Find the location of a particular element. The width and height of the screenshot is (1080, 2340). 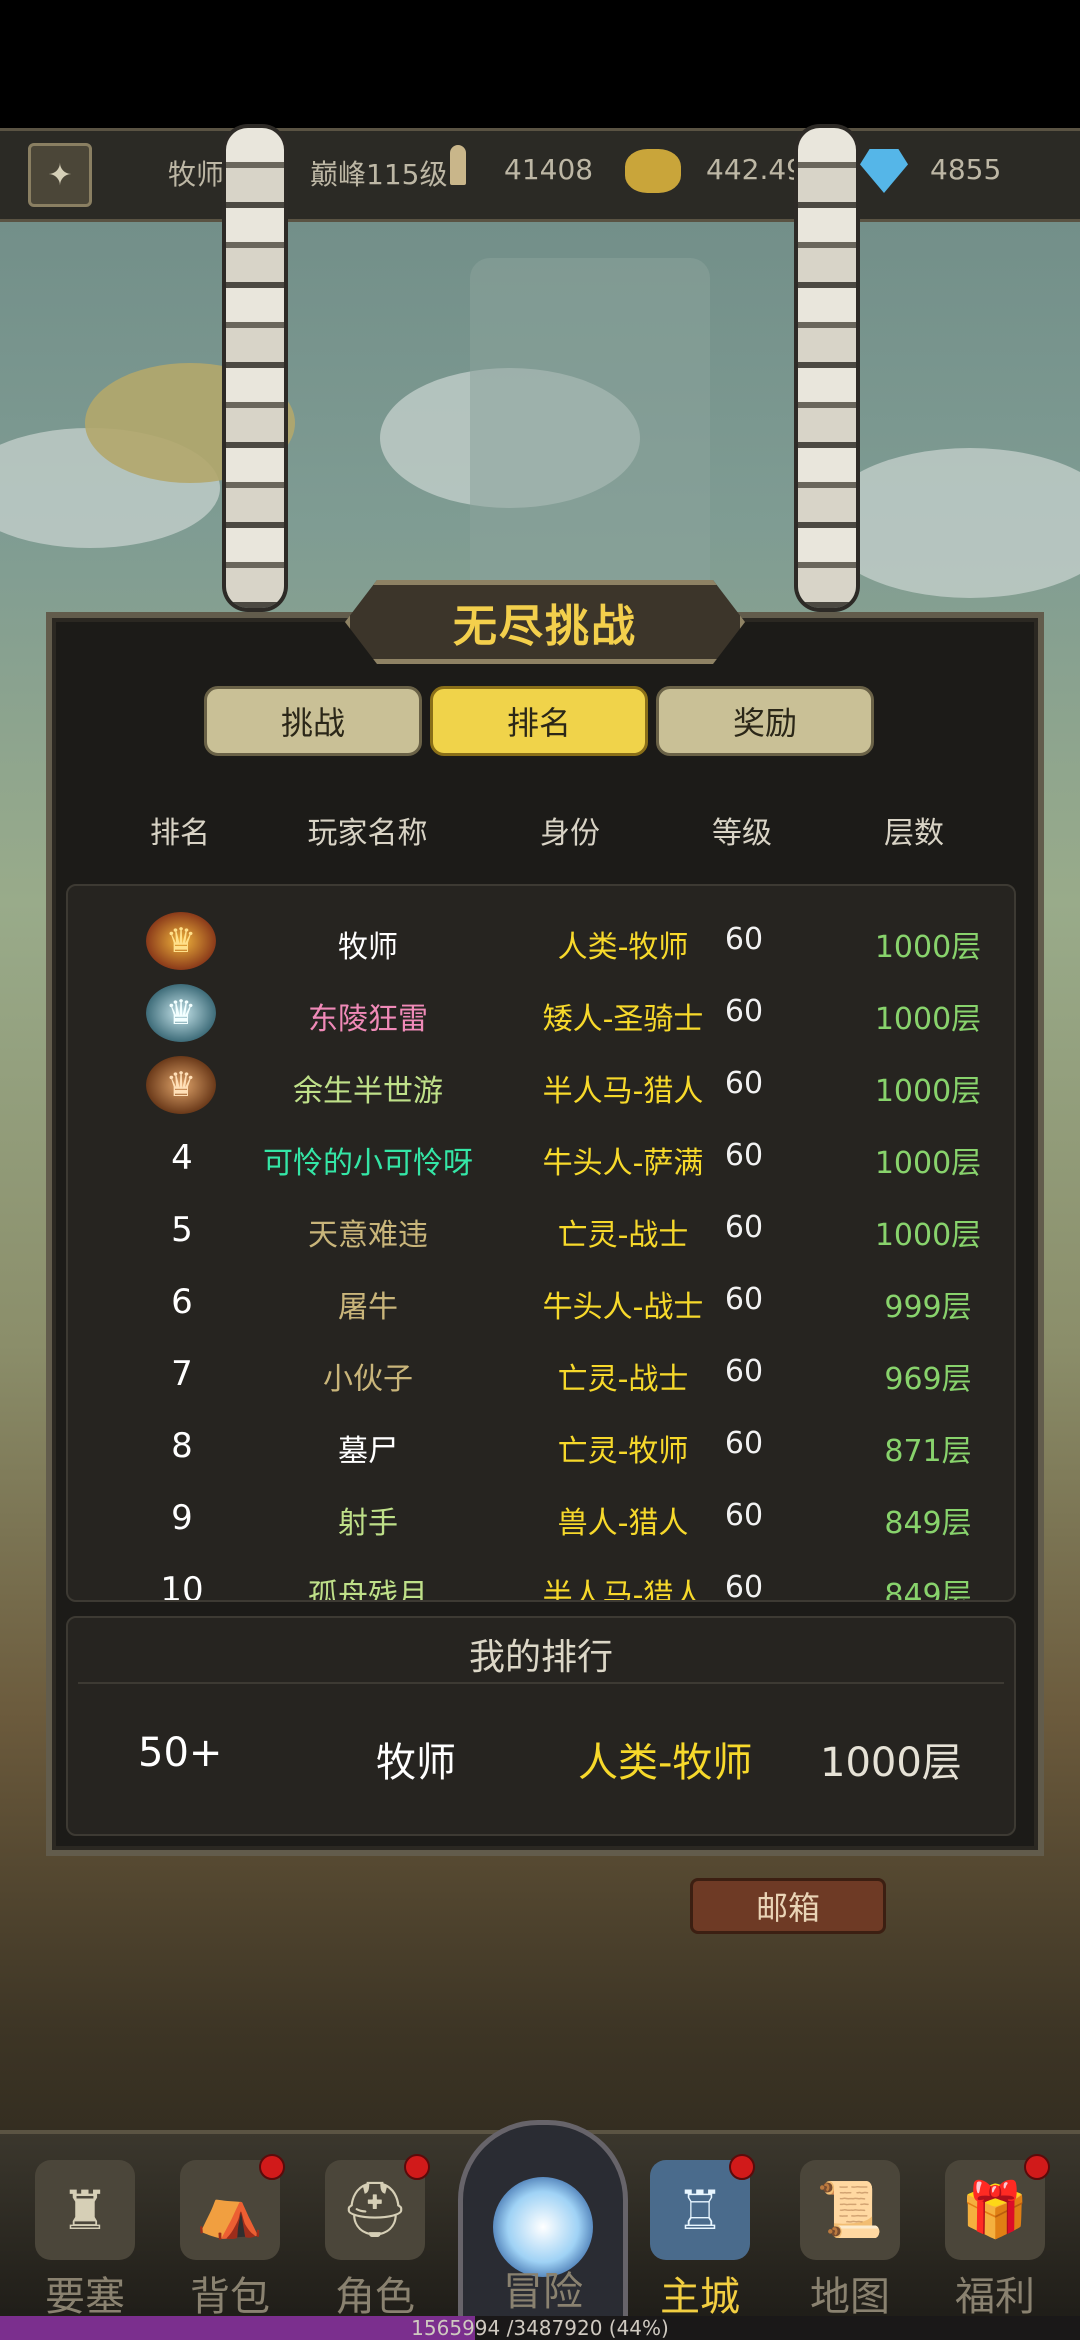

nav-adventure: 冒险 is located at coordinates (543, 2223).